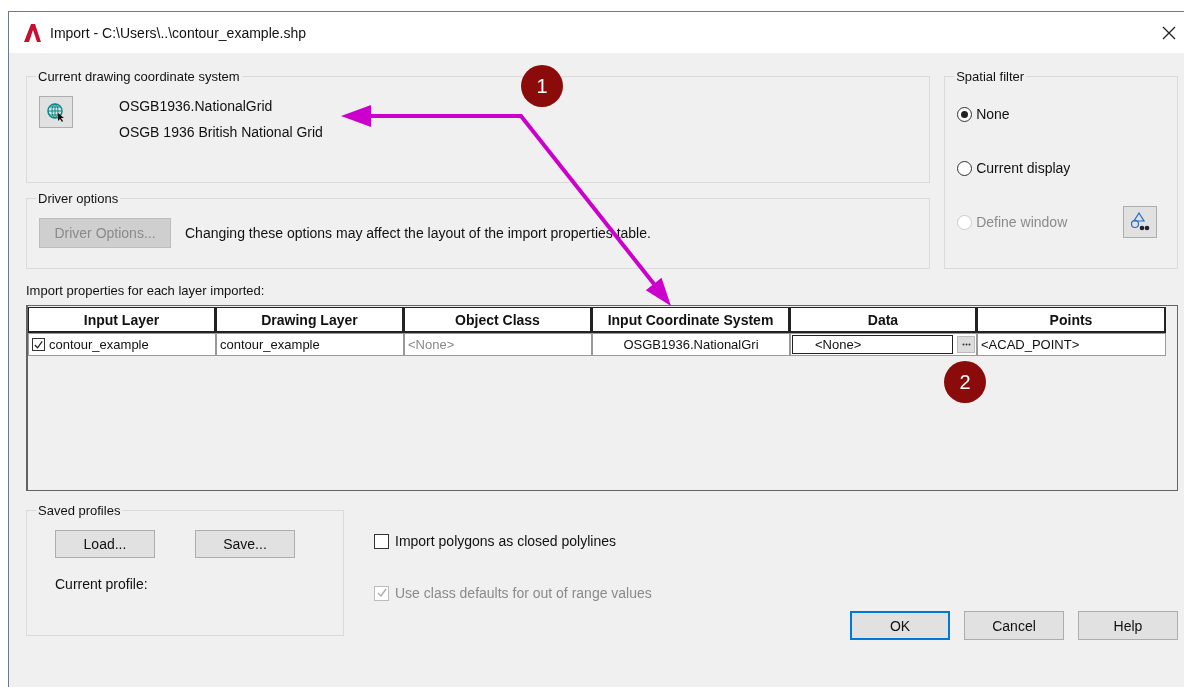 Image resolution: width=1184 pixels, height=687 pixels. Describe the element at coordinates (542, 86) in the screenshot. I see `callout-badge: 1` at that location.